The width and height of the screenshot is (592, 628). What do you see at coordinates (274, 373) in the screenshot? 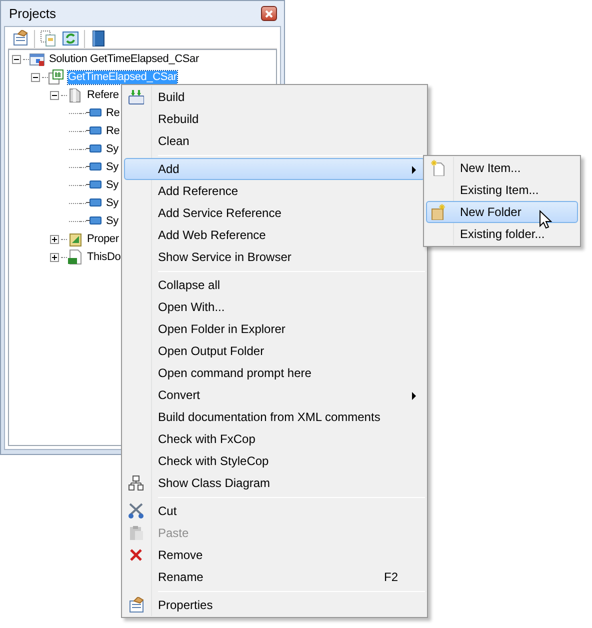
I see `menu-item: Open command prompt here` at bounding box center [274, 373].